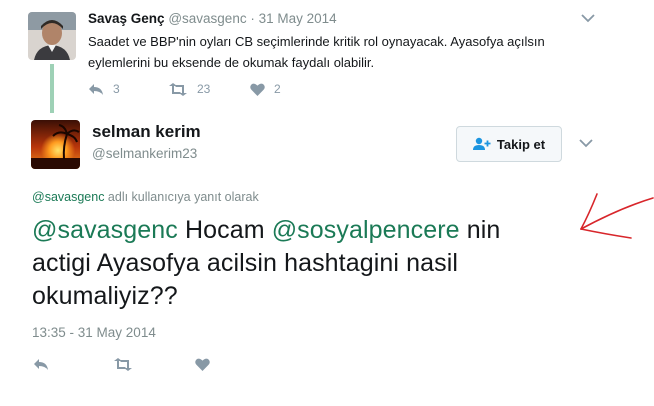 This screenshot has width=654, height=406. What do you see at coordinates (126, 18) in the screenshot?
I see `parent-author-name: Savaş Genç` at bounding box center [126, 18].